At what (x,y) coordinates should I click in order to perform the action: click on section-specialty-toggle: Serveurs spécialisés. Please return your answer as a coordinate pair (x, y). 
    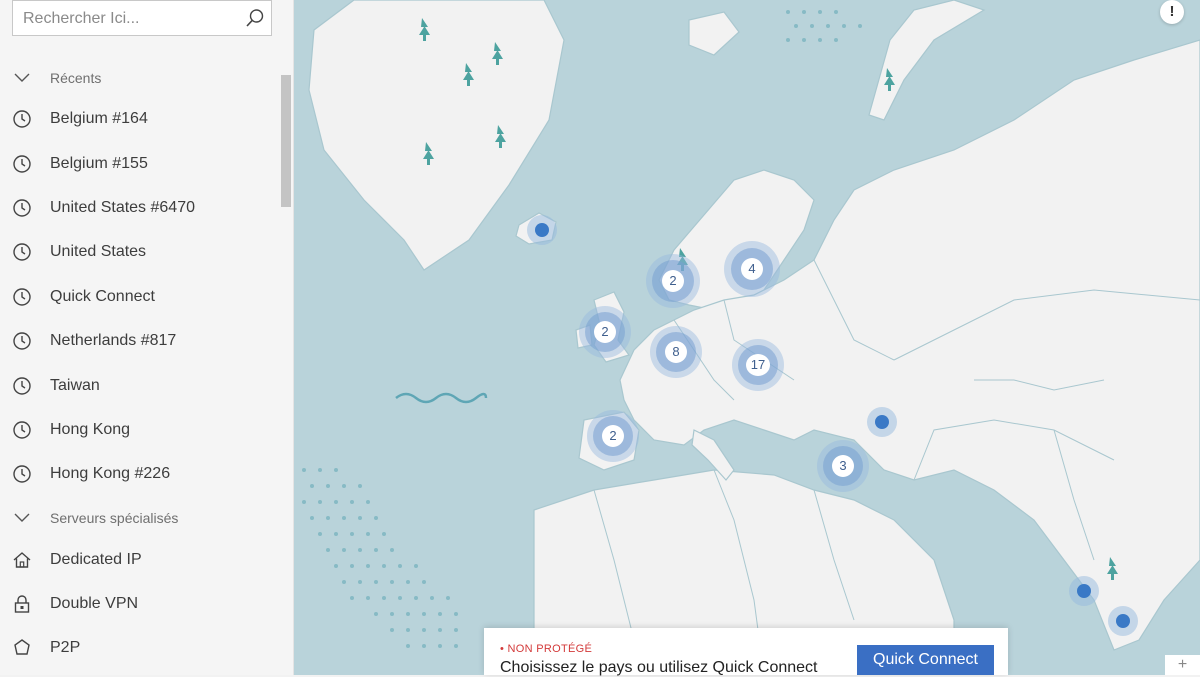
    Looking at the image, I should click on (139, 518).